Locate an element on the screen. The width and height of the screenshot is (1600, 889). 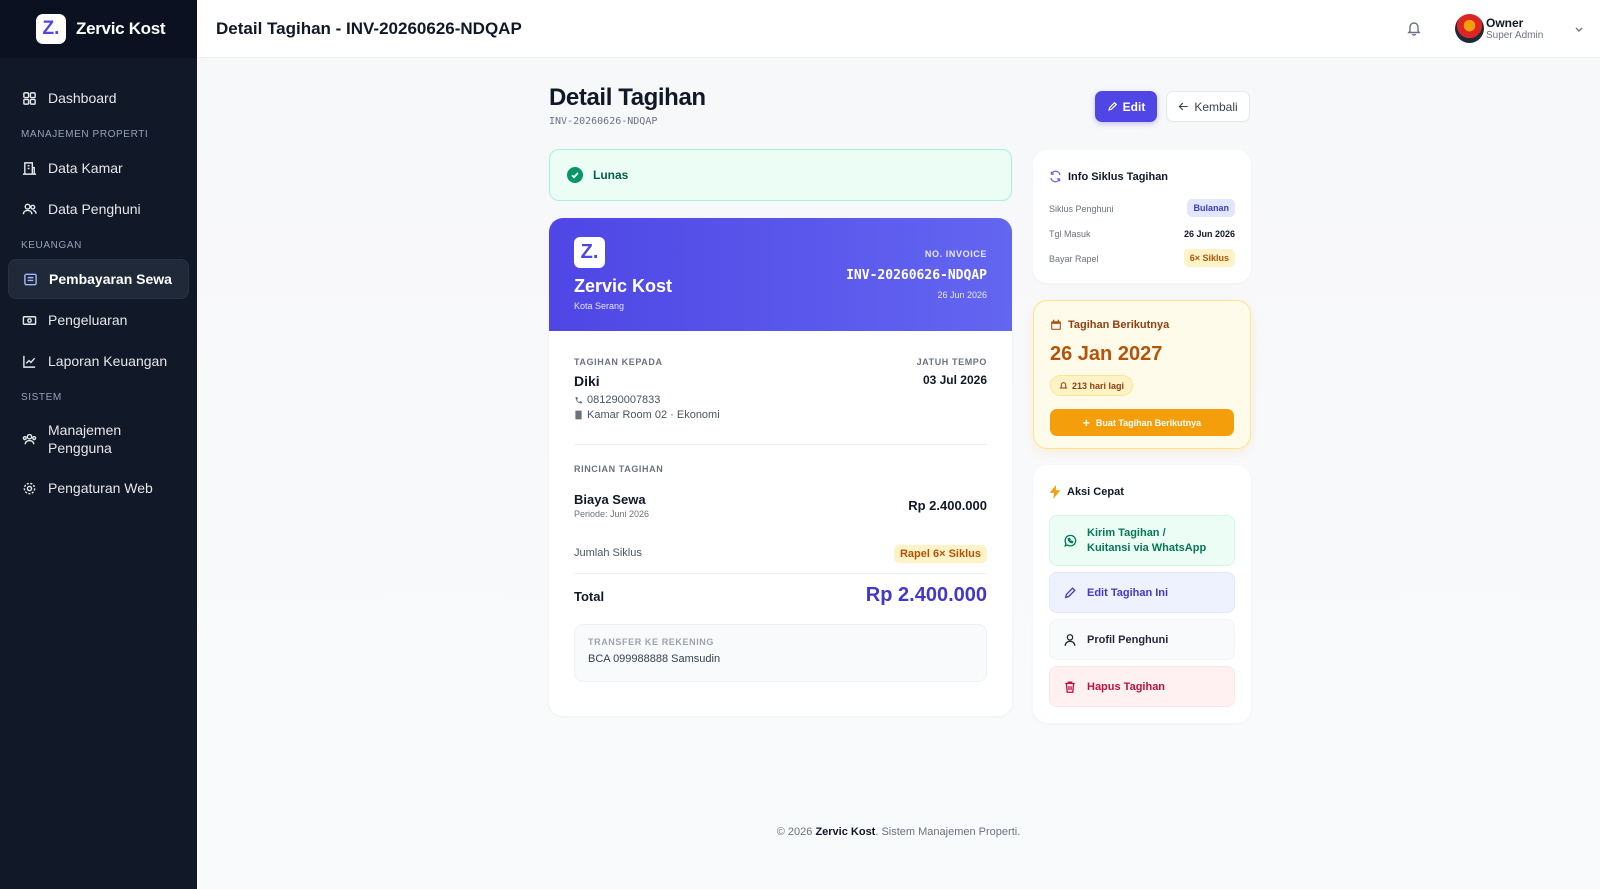
plus-icon: + is located at coordinates (1086, 422).